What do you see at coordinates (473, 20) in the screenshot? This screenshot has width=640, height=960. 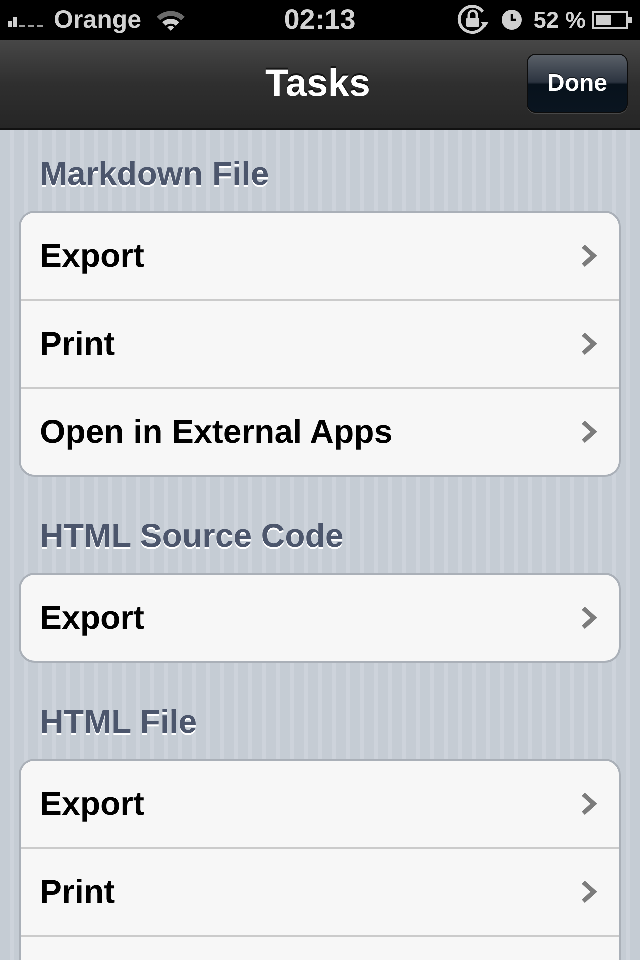 I see `rotation-lock-icon` at bounding box center [473, 20].